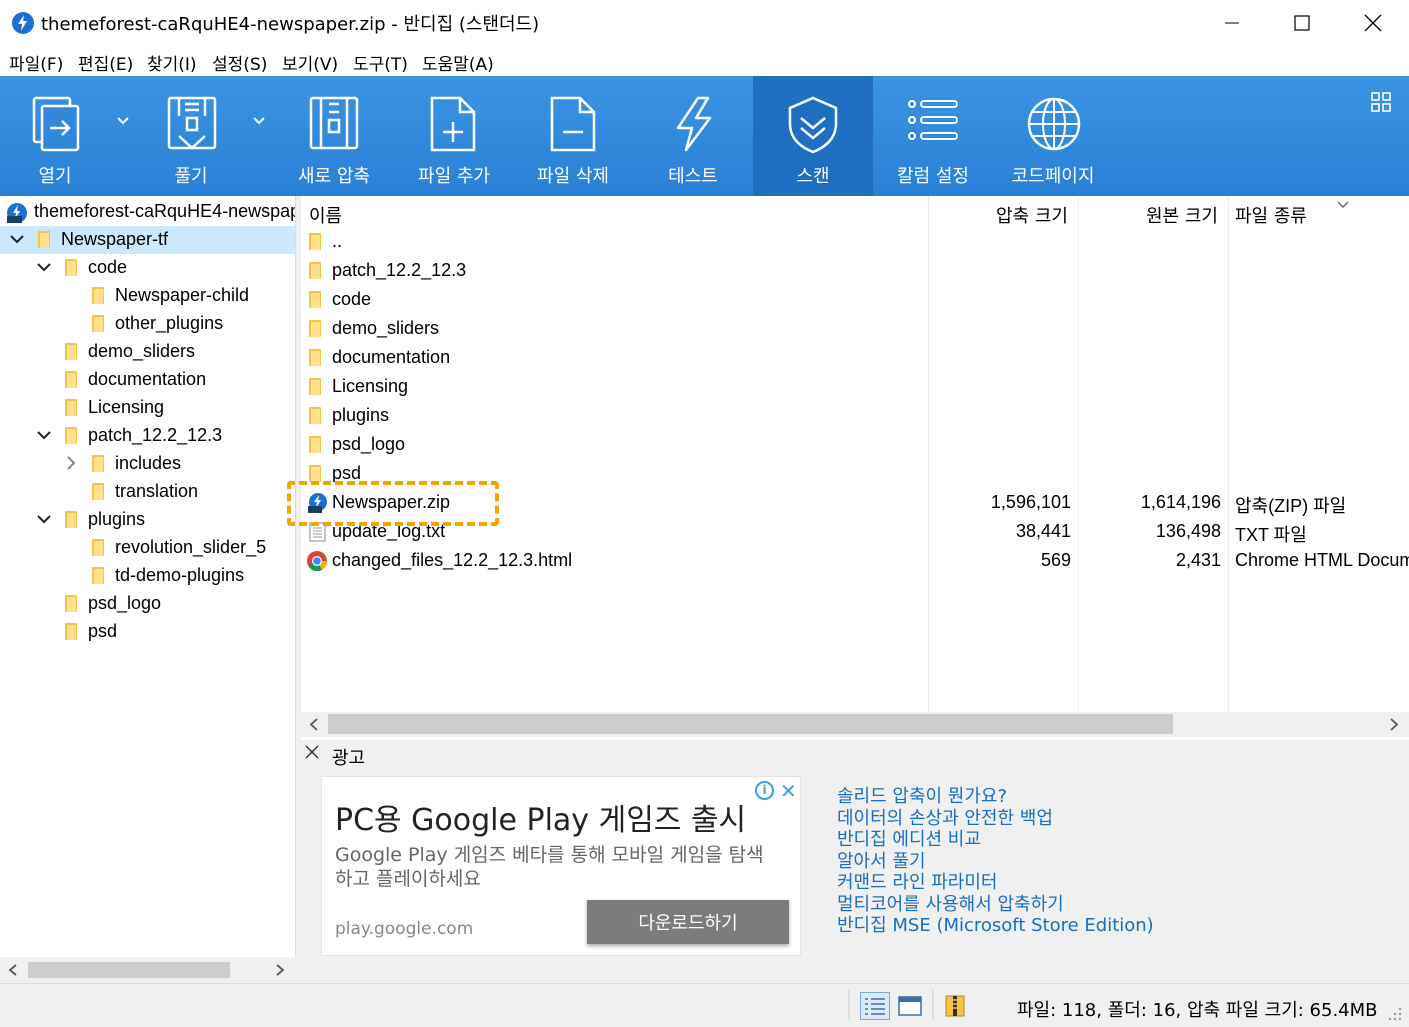 The height and width of the screenshot is (1027, 1409). Describe the element at coordinates (147, 604) in the screenshot. I see `tree-item-psd-logo: psd_logo` at that location.